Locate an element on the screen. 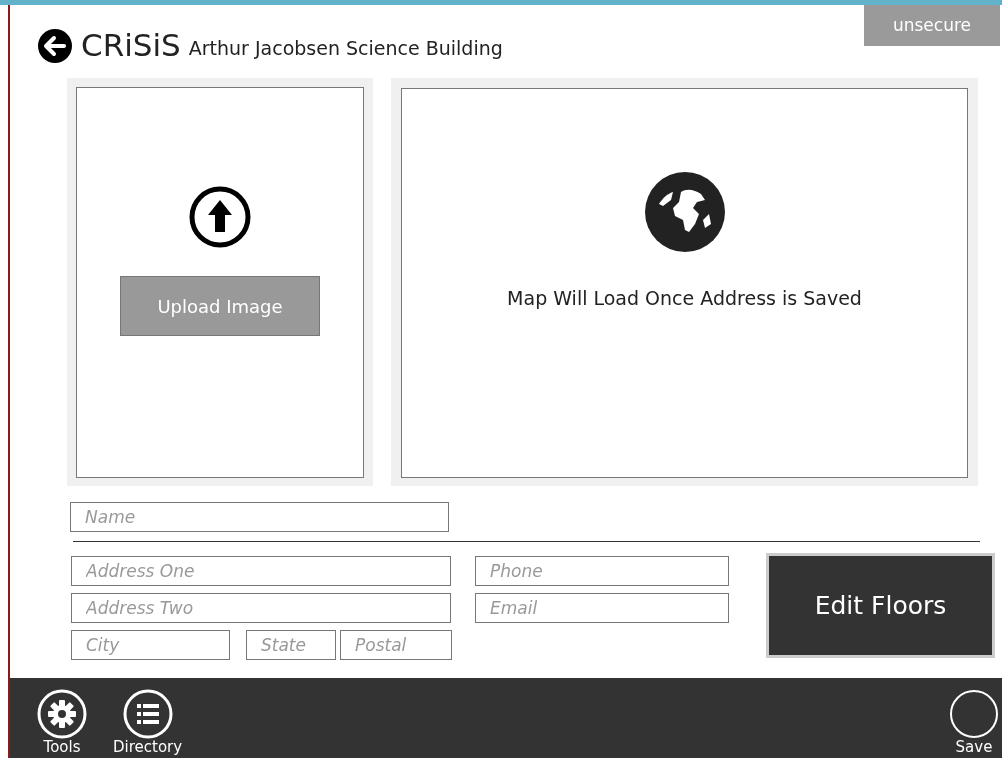 The width and height of the screenshot is (1002, 758). name-field: Name is located at coordinates (259, 517).